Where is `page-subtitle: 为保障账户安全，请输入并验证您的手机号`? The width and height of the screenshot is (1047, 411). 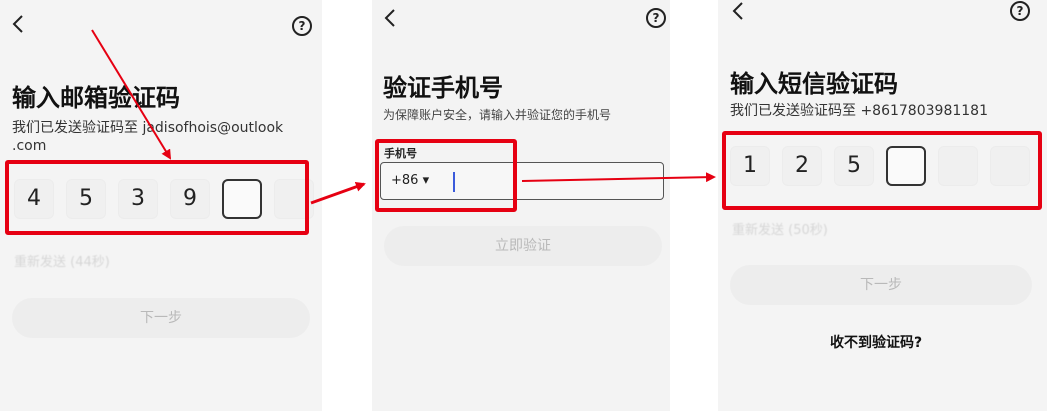 page-subtitle: 为保障账户安全，请输入并验证您的手机号 is located at coordinates (497, 115).